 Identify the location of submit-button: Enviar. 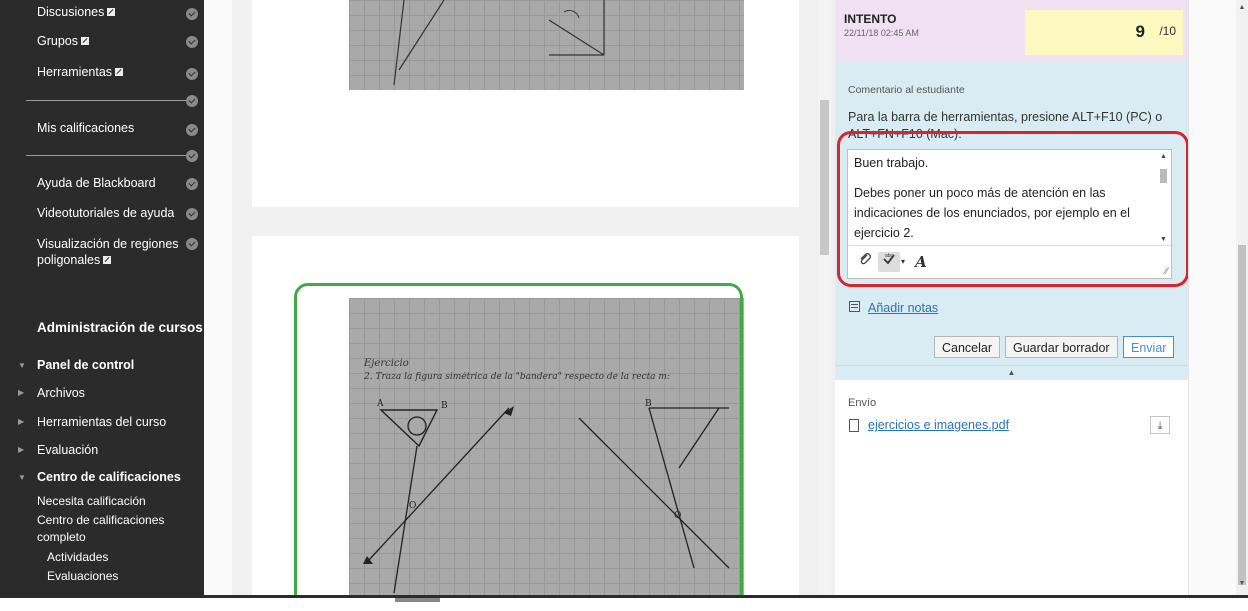
(1149, 347).